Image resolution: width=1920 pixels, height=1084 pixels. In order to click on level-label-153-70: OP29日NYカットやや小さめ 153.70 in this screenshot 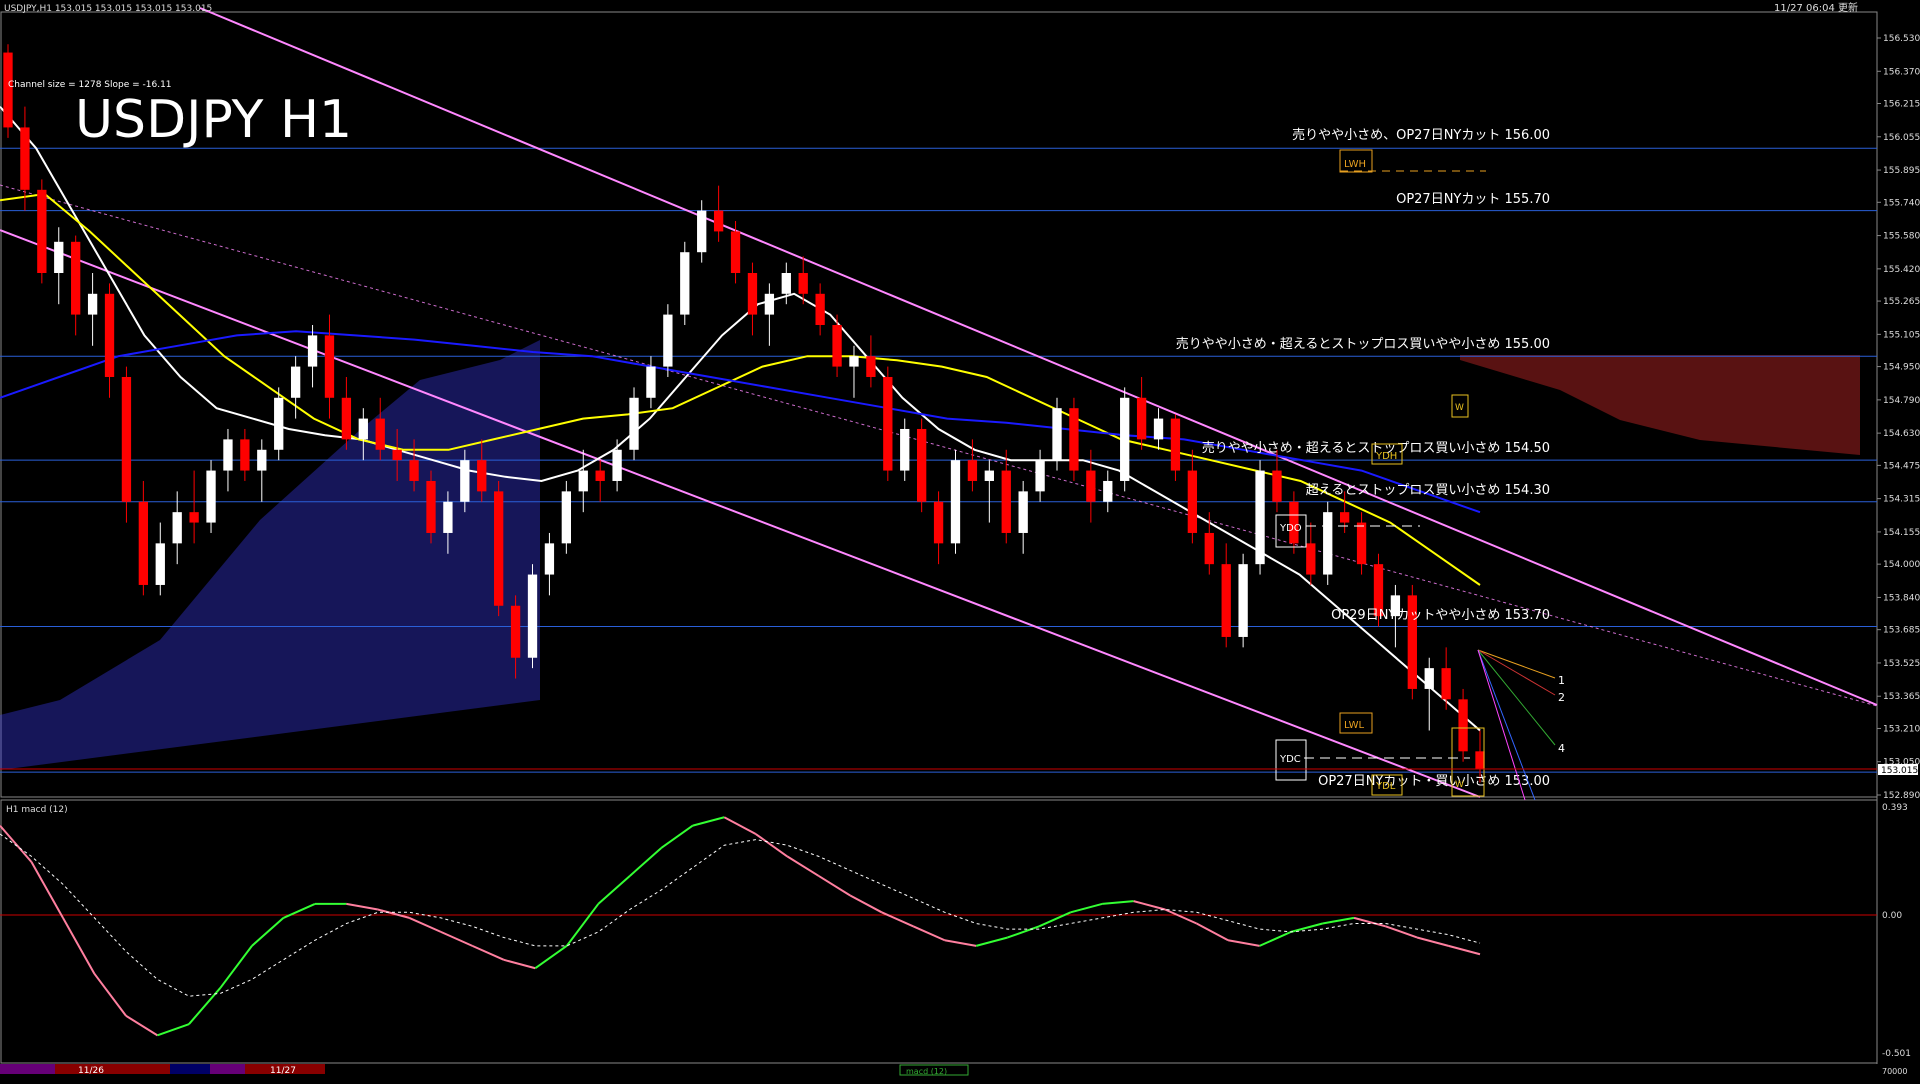, I will do `click(1440, 615)`.